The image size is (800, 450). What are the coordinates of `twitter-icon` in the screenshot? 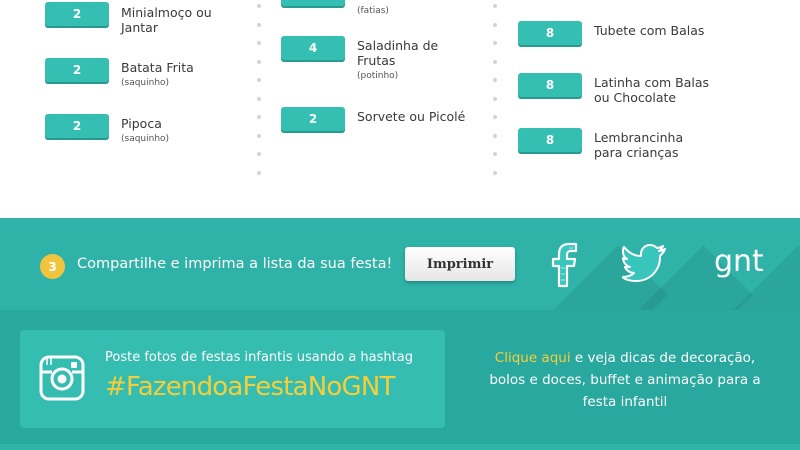 It's located at (644, 264).